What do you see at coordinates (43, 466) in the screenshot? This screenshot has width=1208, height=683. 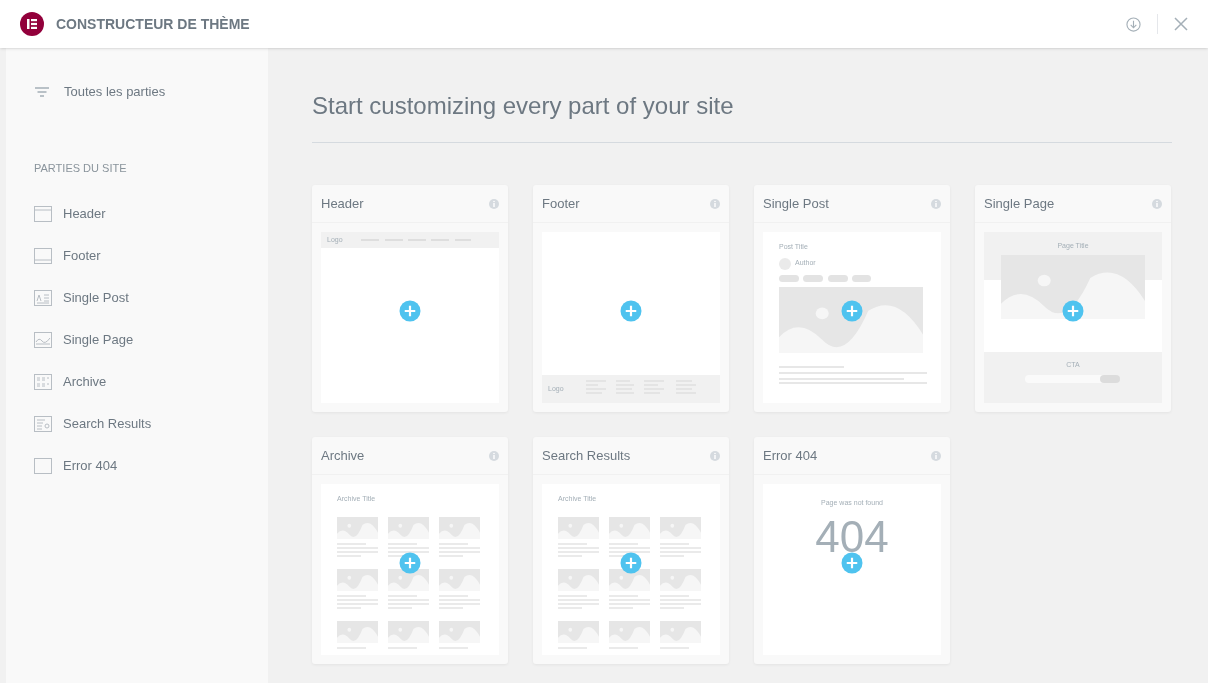 I see `error-page-icon` at bounding box center [43, 466].